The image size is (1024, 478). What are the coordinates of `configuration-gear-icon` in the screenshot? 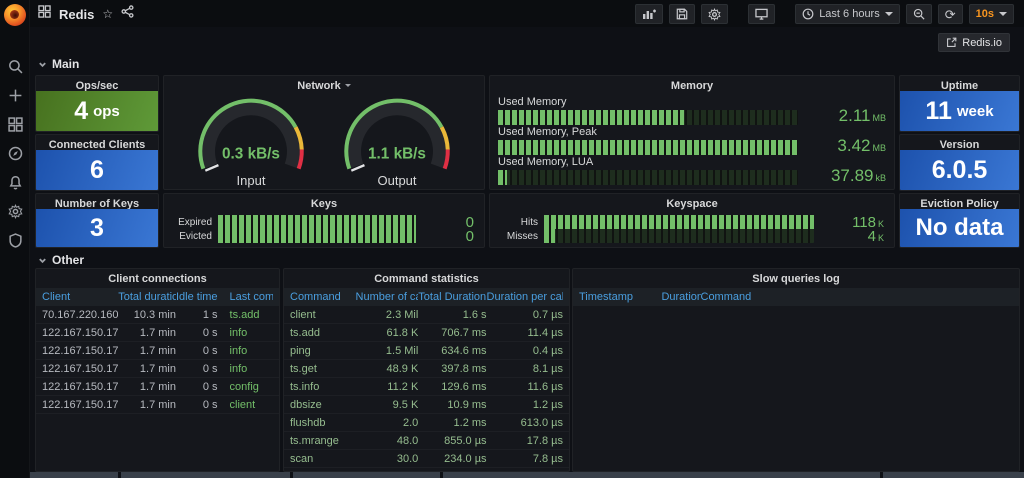 It's located at (15, 211).